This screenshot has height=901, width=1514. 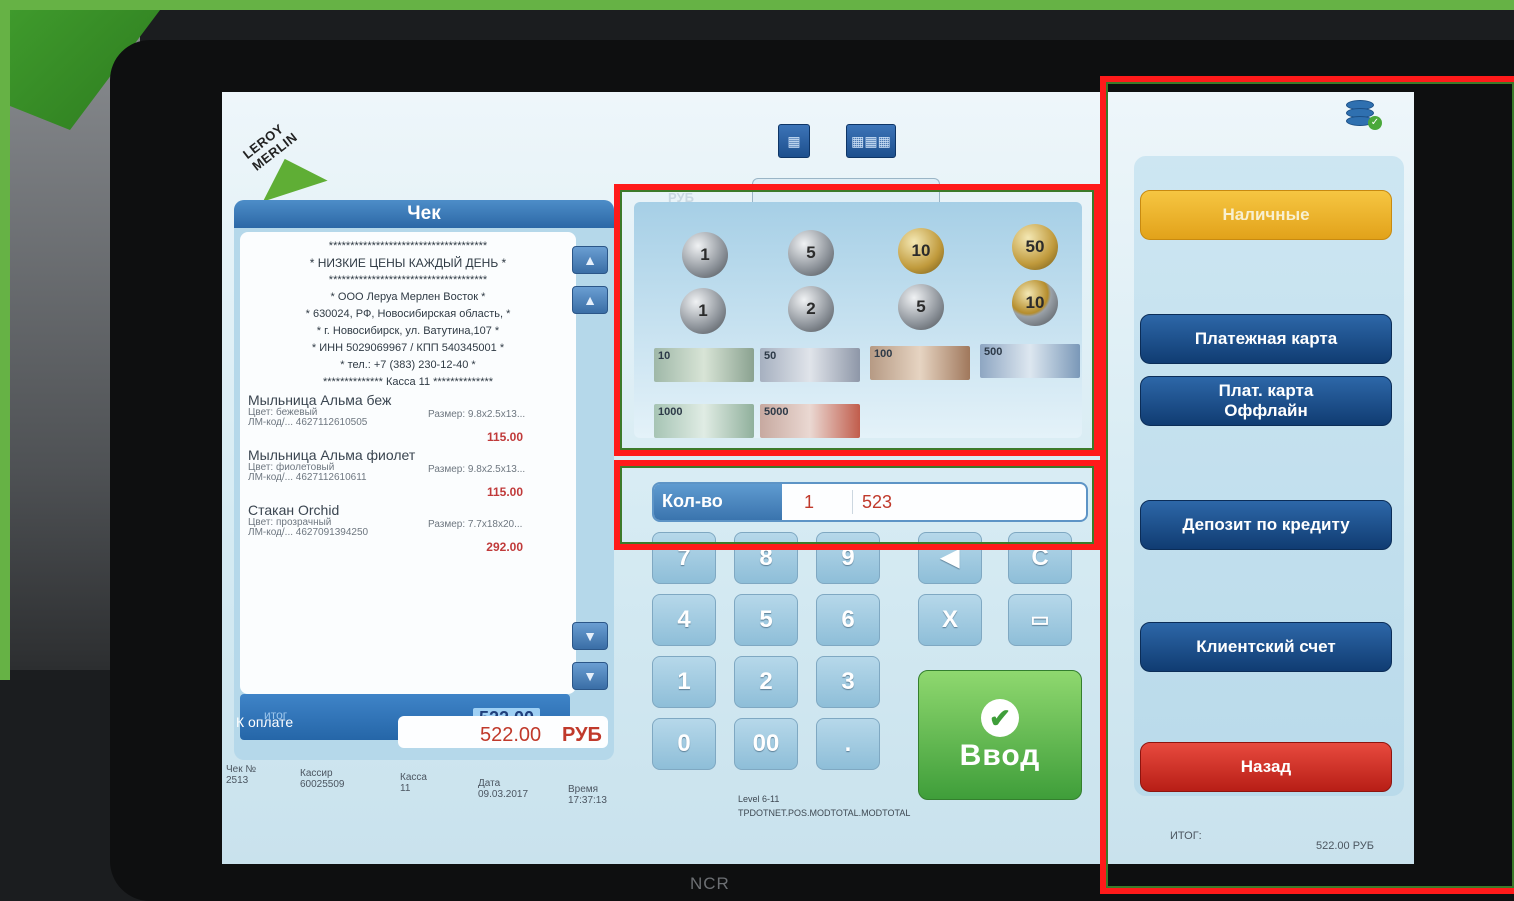 I want to click on cashier-label: Кассир, so click(x=316, y=773).